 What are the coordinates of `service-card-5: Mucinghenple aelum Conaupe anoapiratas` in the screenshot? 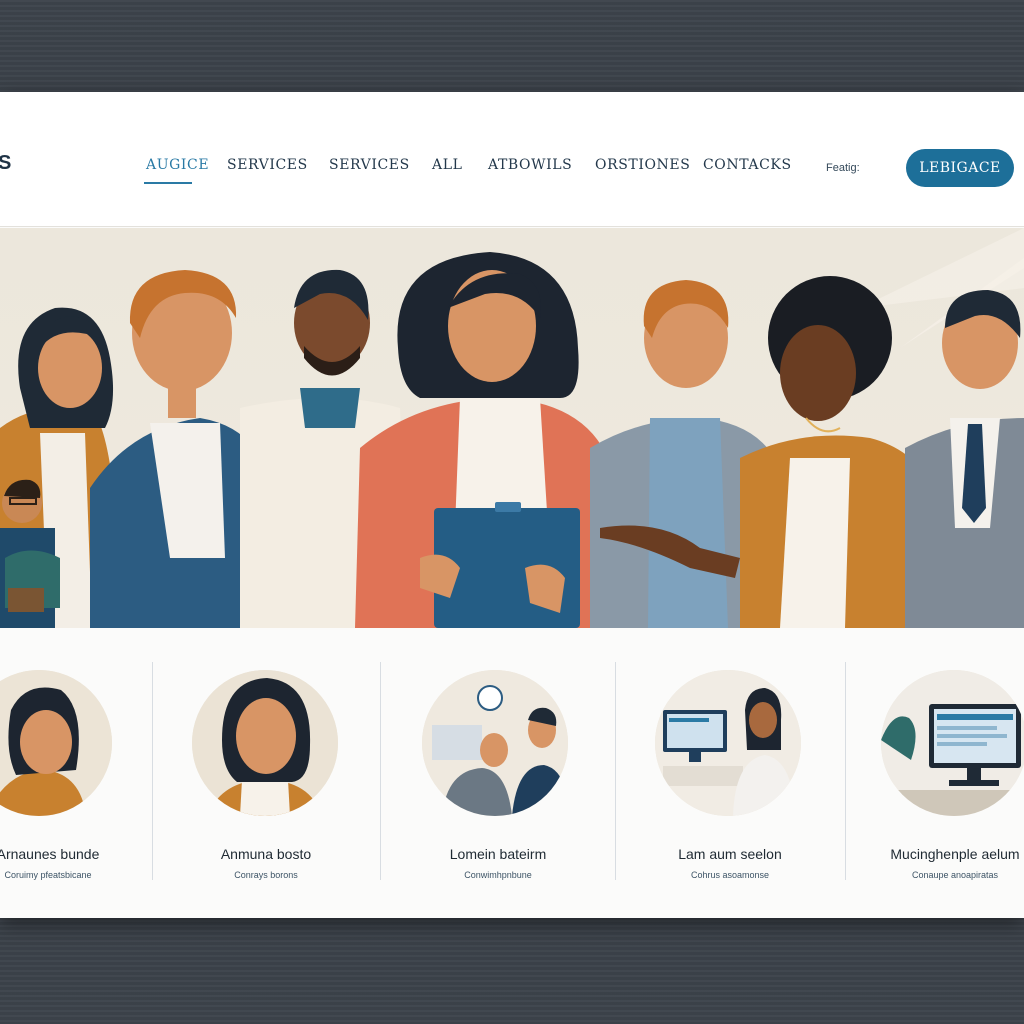 It's located at (934, 770).